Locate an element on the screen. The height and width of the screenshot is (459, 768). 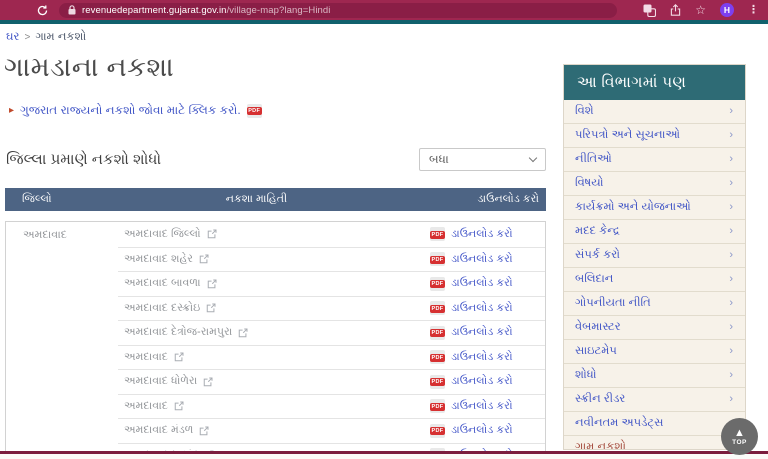
sidebar-item: શોધો › is located at coordinates (654, 376).